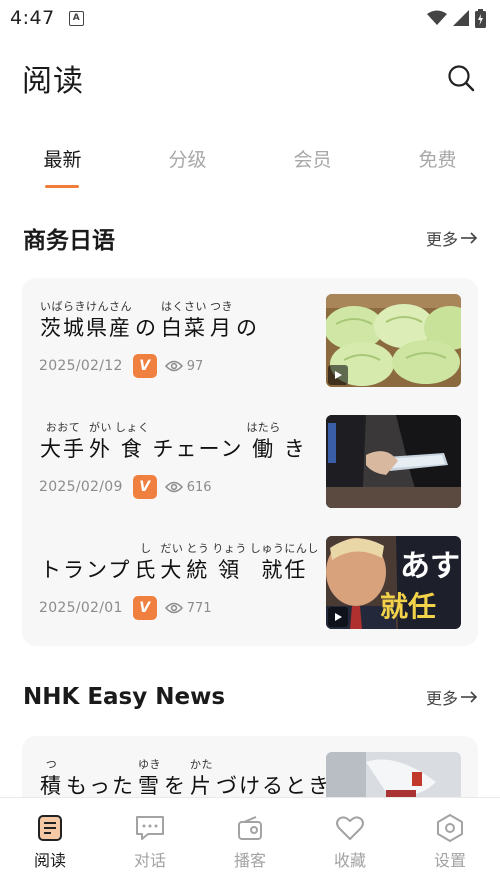 This screenshot has height=888, width=500. I want to click on ruby-word: づけるとき, so click(273, 786).